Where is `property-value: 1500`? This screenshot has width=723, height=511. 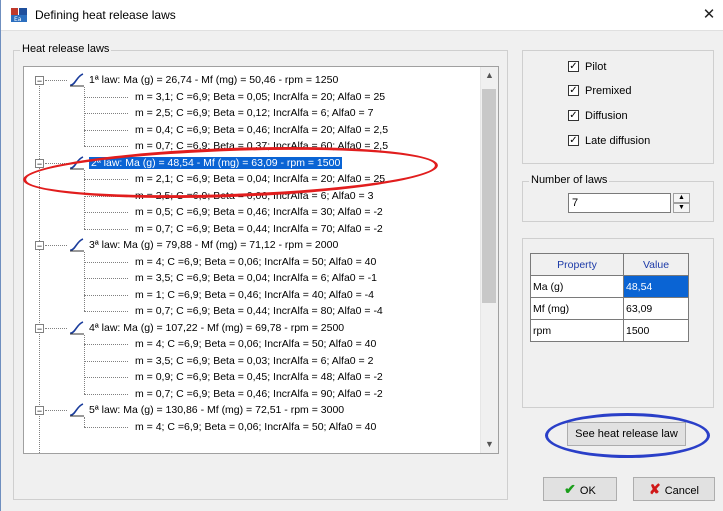 property-value: 1500 is located at coordinates (656, 330).